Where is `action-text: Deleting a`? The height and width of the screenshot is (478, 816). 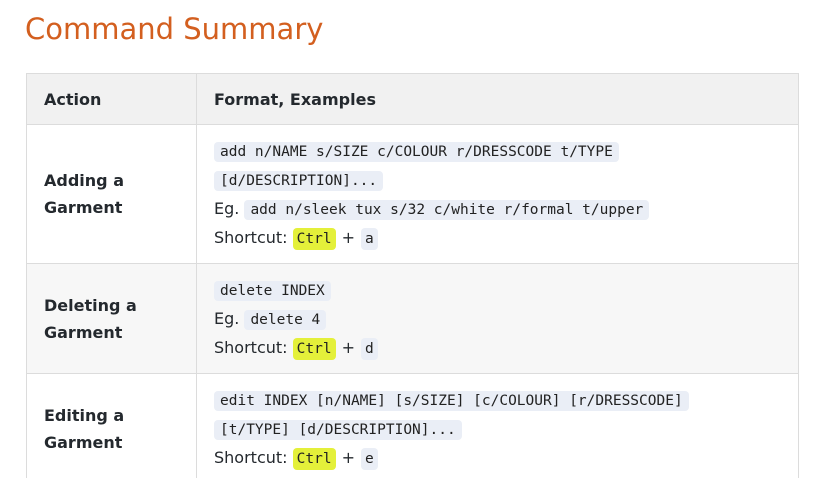 action-text: Deleting a is located at coordinates (90, 305).